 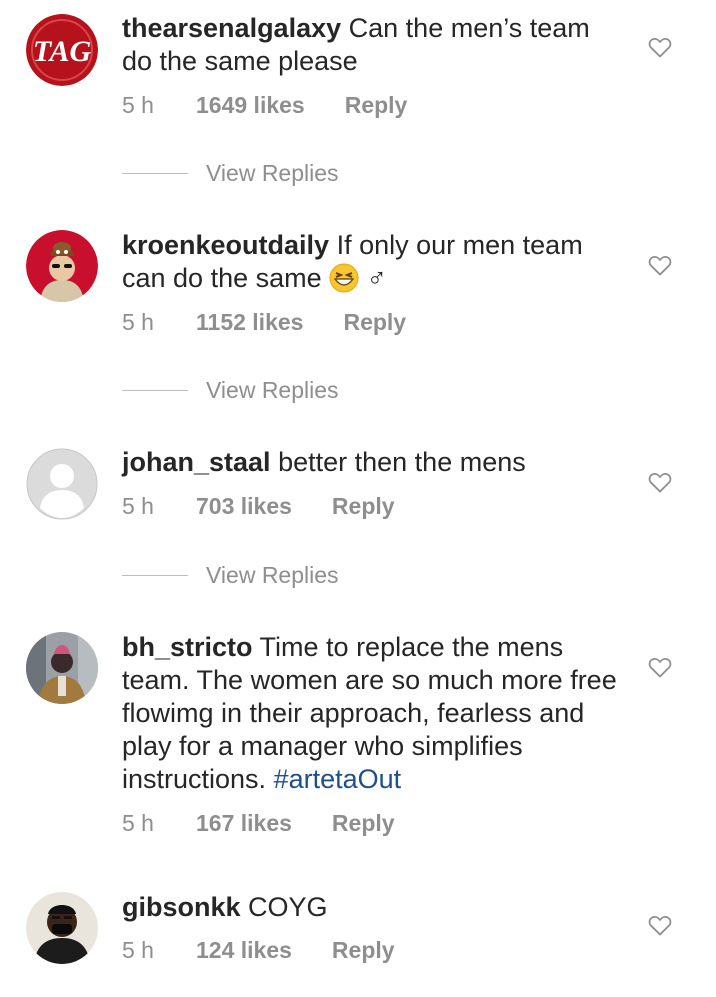 I want to click on comment-meta: 5 h 1649 likes Reply, so click(x=264, y=105).